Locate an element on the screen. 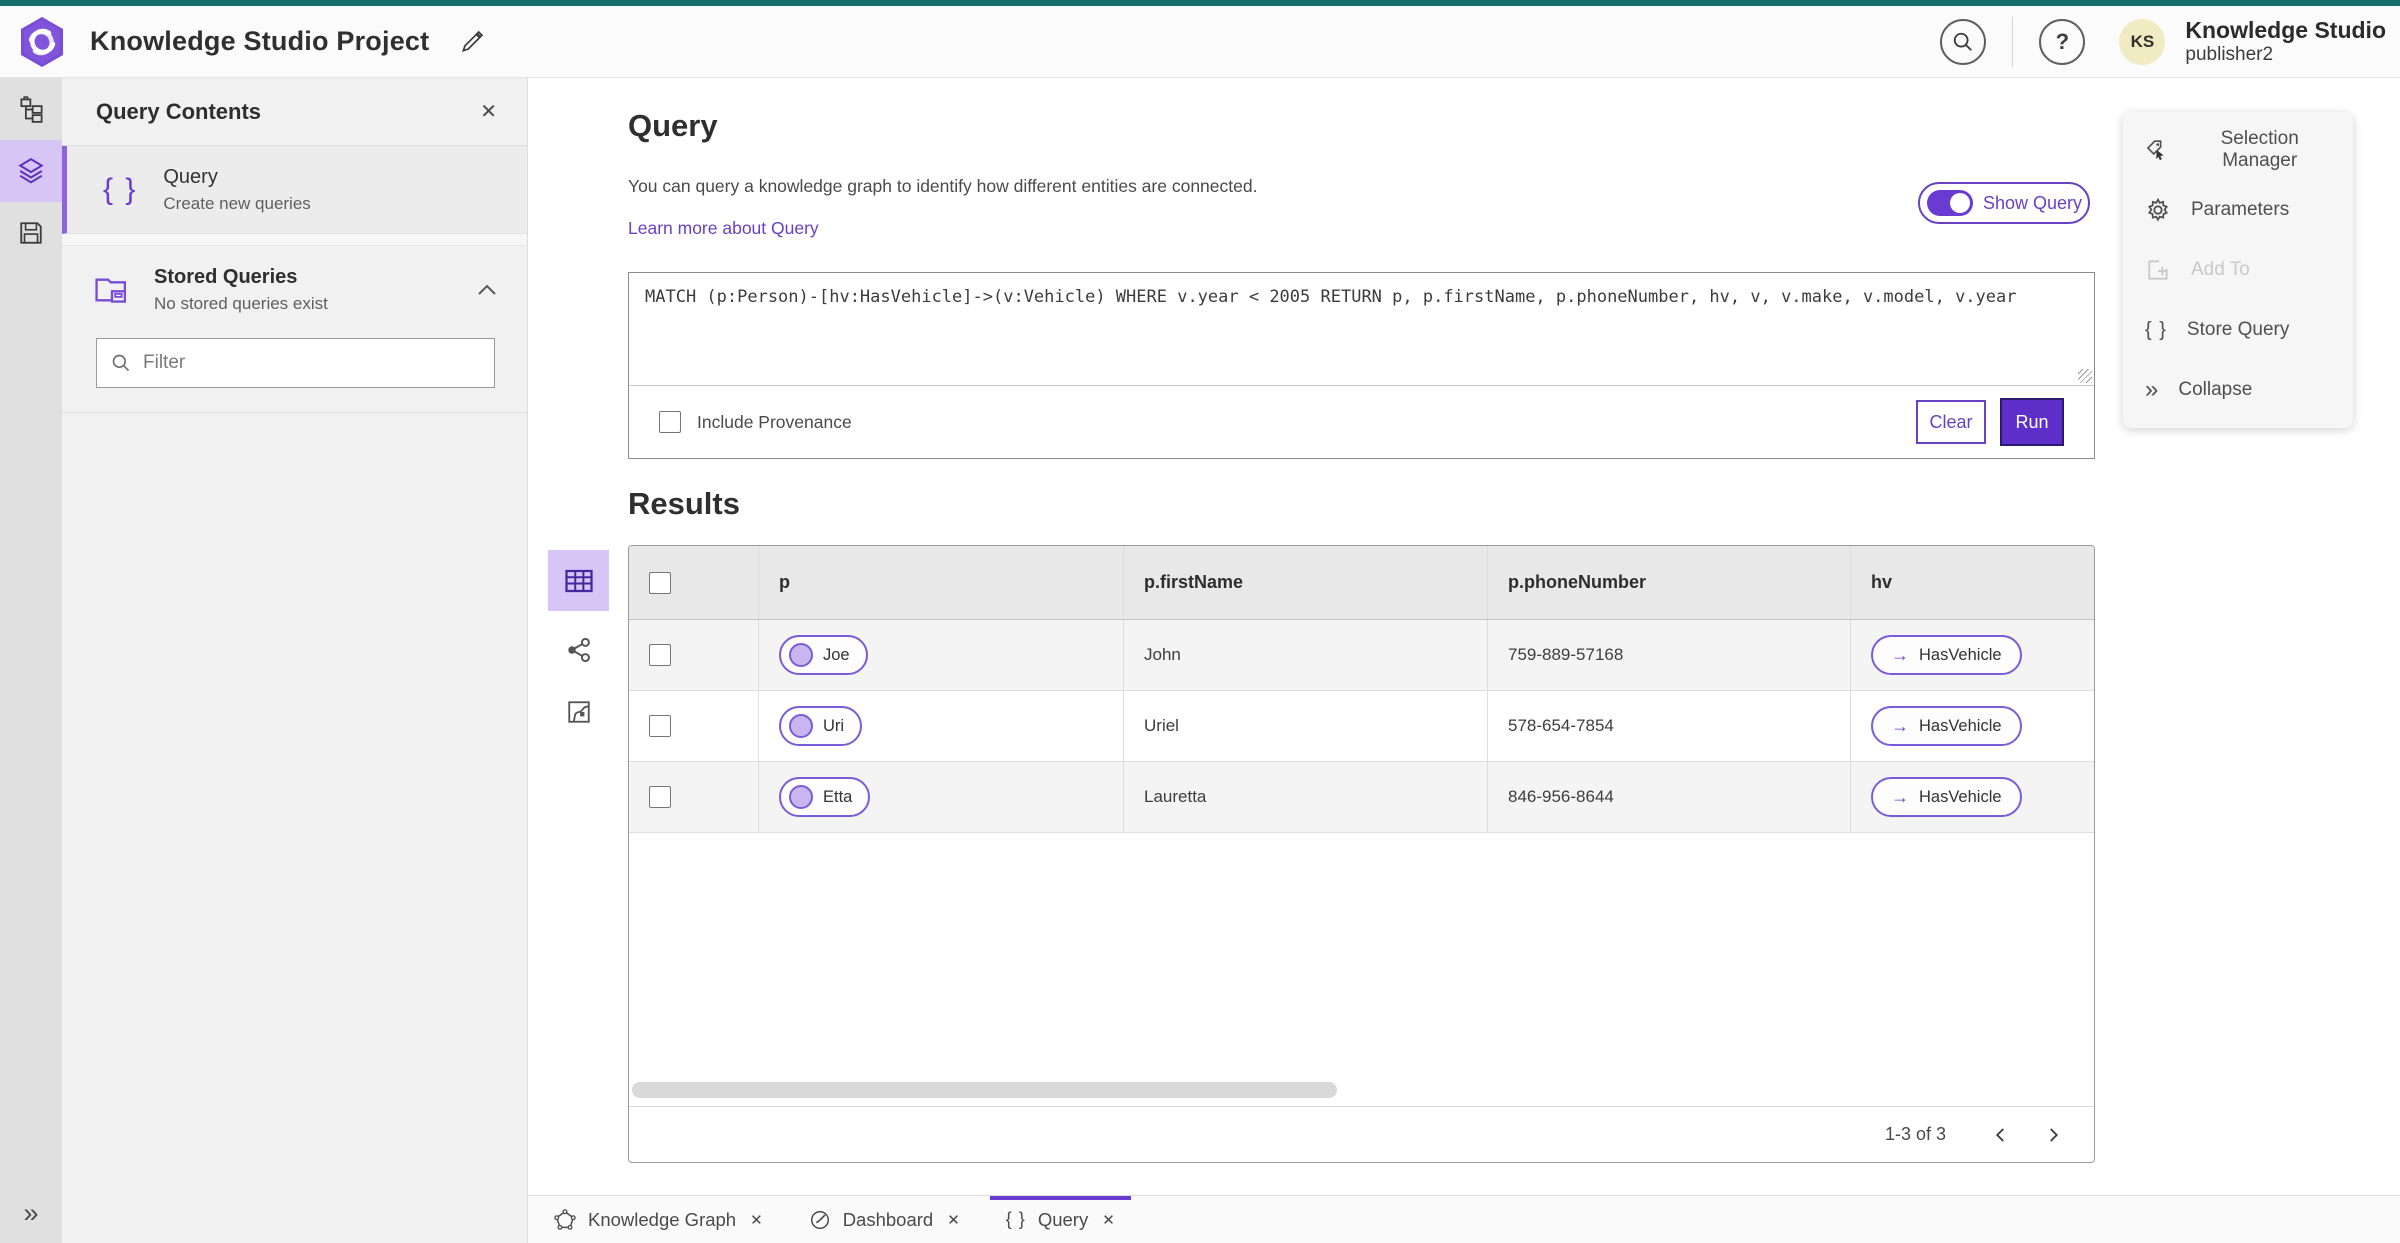 This screenshot has width=2400, height=1243. app-logo is located at coordinates (42, 42).